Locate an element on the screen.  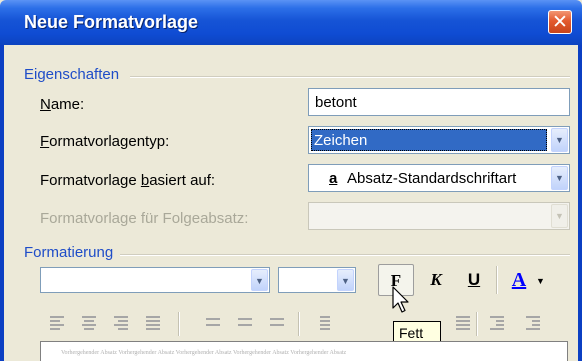
based-on-label-mnemonic: b is located at coordinates (145, 180).